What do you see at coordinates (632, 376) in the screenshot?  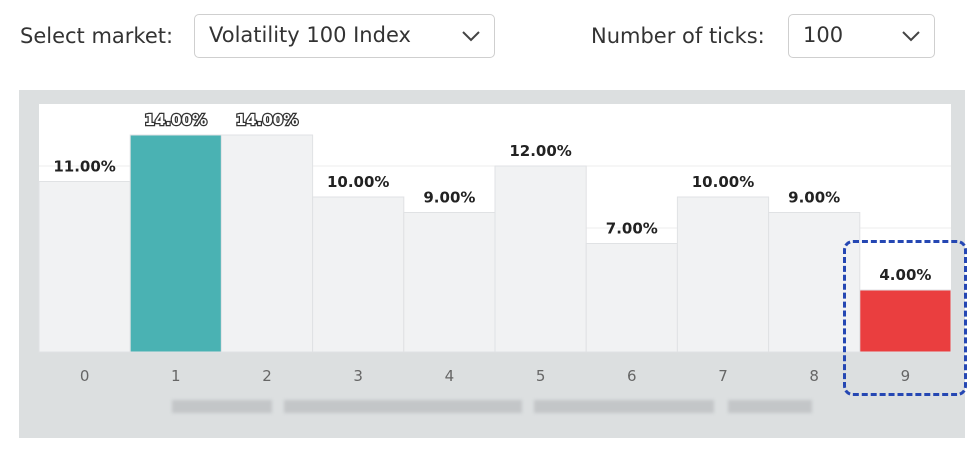 I see `tick-label-6: 6` at bounding box center [632, 376].